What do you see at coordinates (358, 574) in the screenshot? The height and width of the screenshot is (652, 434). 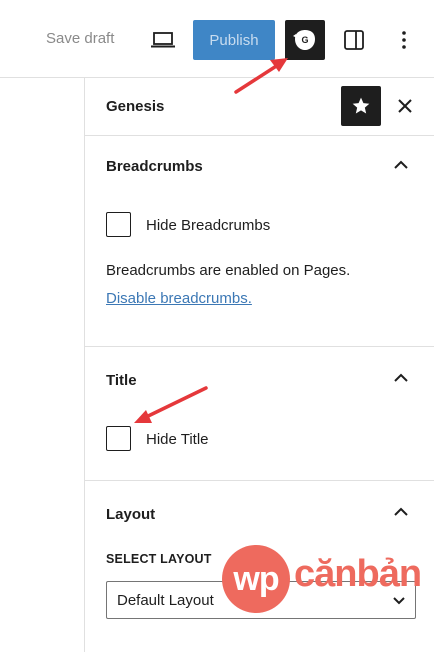 I see `watermark-text: cănbản` at bounding box center [358, 574].